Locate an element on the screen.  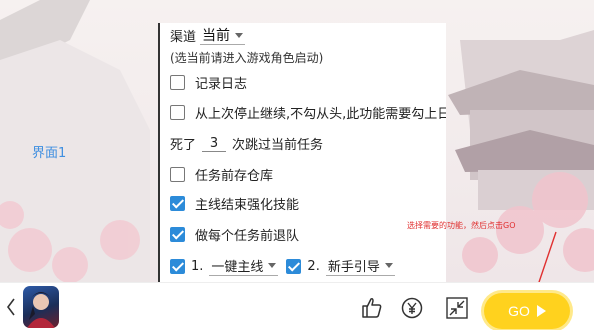
option-label: 记录日志 is located at coordinates (221, 84).